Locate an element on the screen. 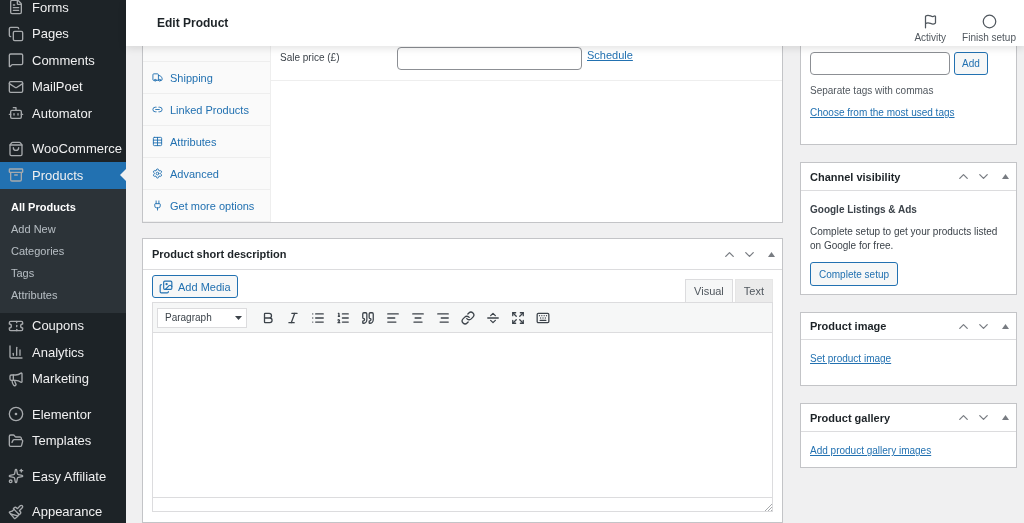 Image resolution: width=1024 pixels, height=523 pixels. panel-title: Product image is located at coordinates (849, 326).